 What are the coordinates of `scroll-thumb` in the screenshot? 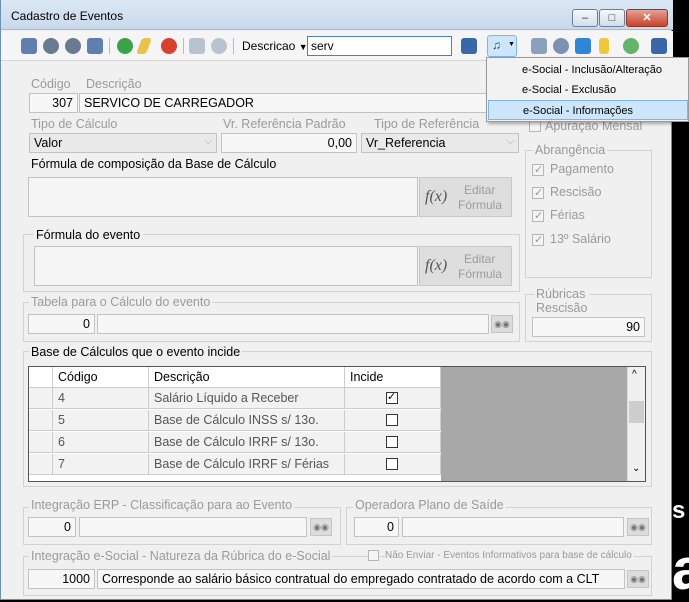 It's located at (636, 412).